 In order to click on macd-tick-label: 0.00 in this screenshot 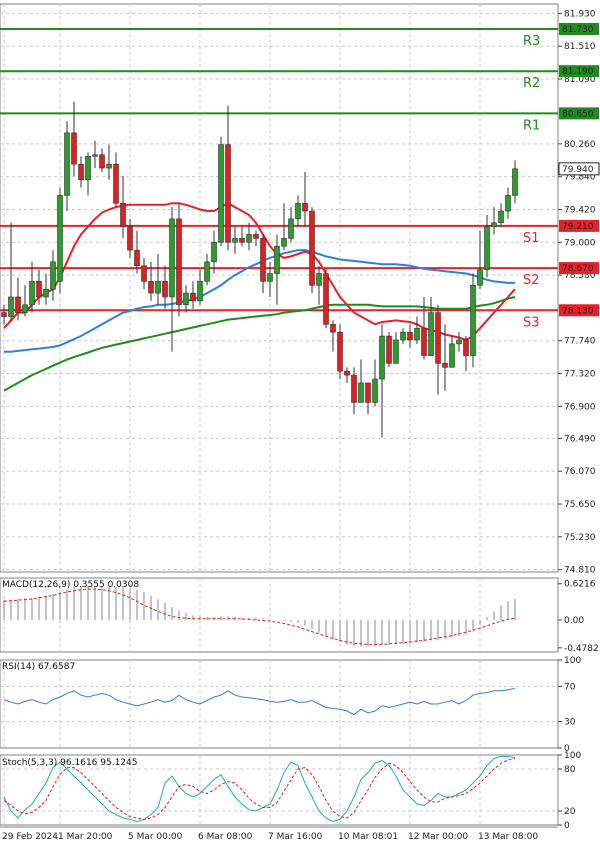, I will do `click(574, 621)`.